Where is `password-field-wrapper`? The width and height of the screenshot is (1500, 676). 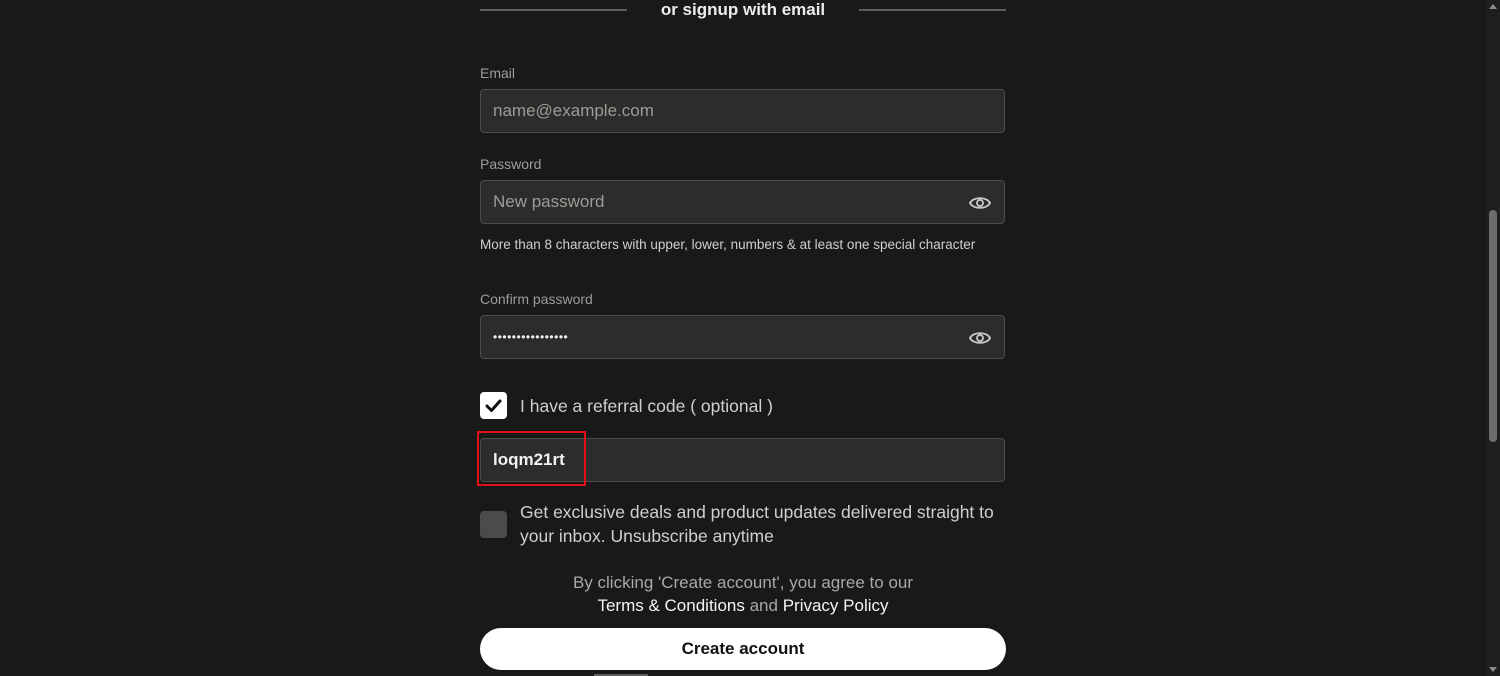
password-field-wrapper is located at coordinates (742, 202).